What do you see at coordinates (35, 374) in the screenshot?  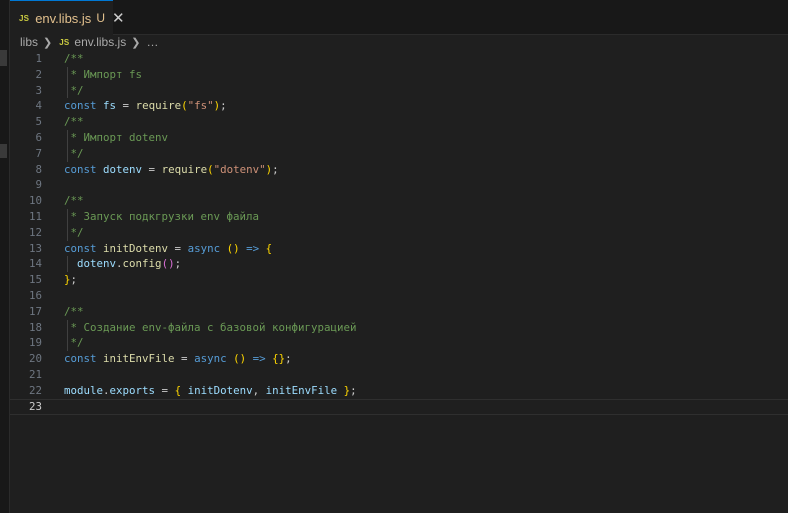 I see `line-number: 21` at bounding box center [35, 374].